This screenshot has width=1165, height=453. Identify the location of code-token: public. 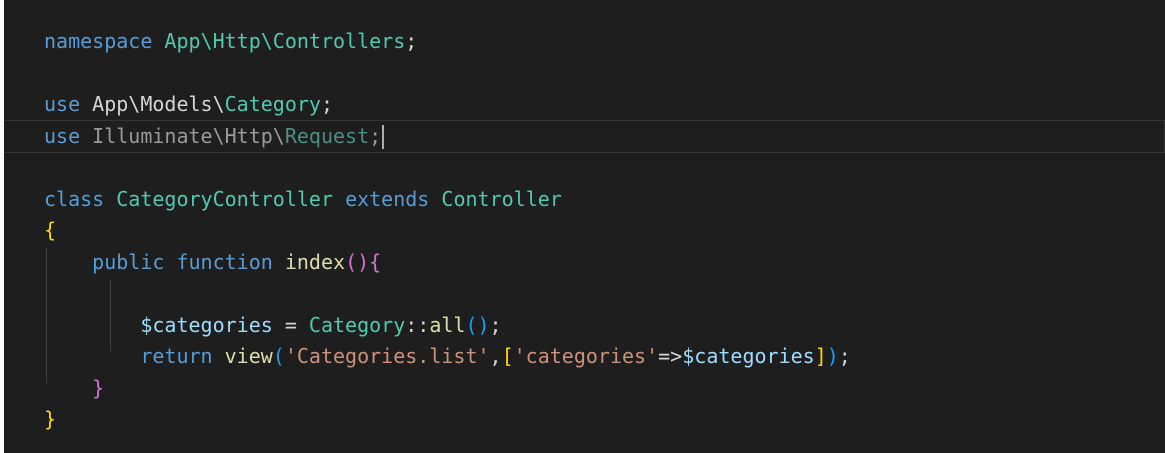
(128, 261).